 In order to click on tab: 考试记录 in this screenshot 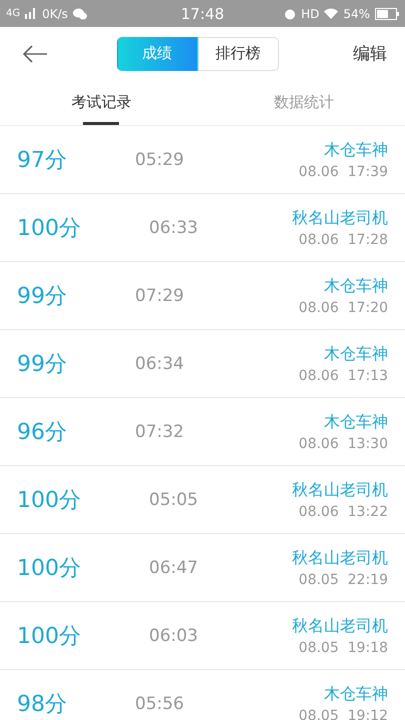, I will do `click(101, 102)`.